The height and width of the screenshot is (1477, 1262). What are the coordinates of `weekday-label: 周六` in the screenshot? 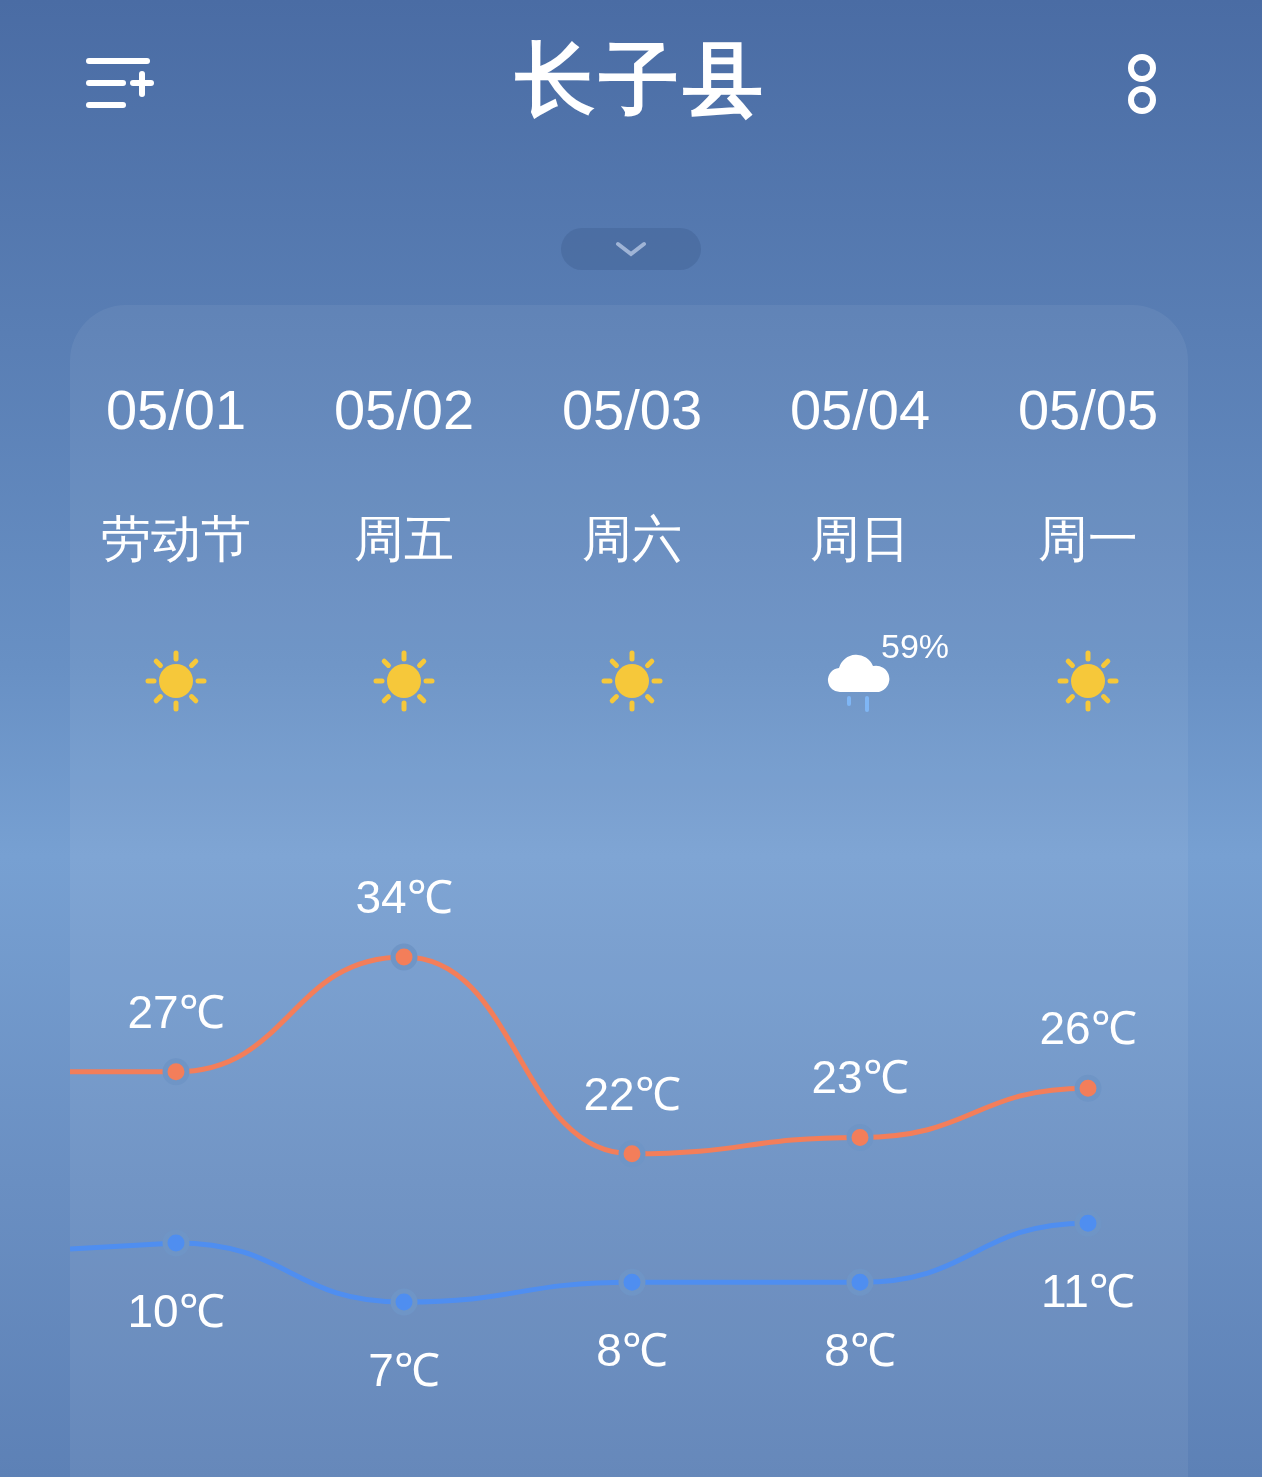 It's located at (632, 539).